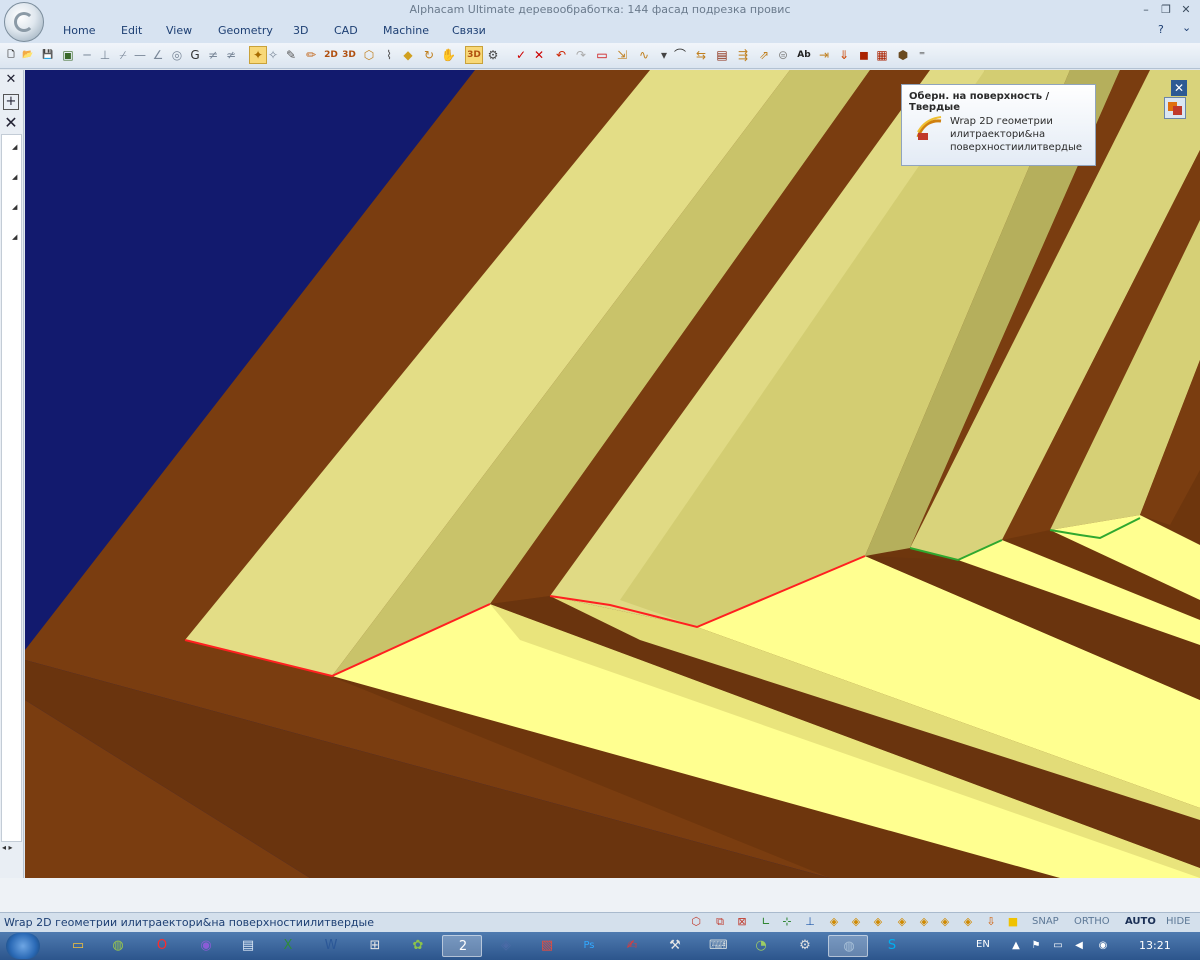  What do you see at coordinates (834, 922) in the screenshot?
I see `cube-1-icon: ◈` at bounding box center [834, 922].